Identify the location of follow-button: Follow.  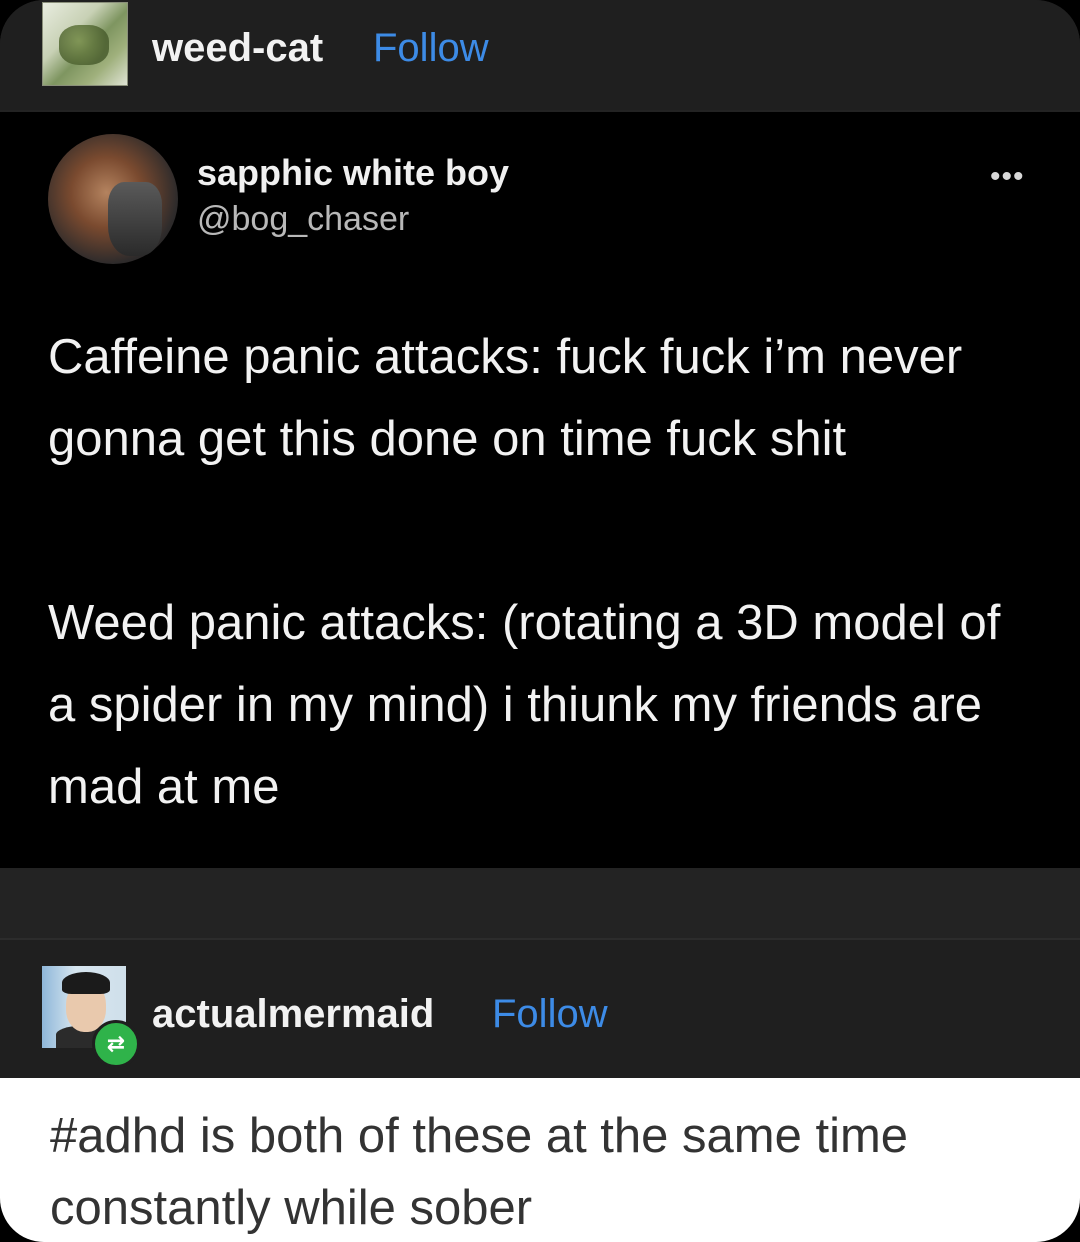
(431, 48).